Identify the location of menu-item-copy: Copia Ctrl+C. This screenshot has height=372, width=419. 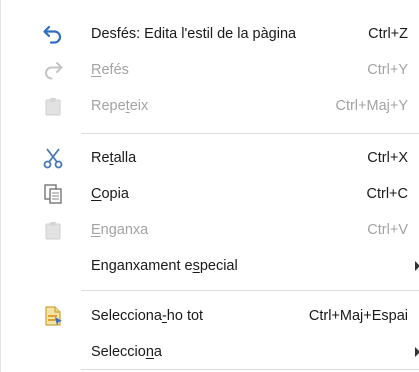
(210, 194).